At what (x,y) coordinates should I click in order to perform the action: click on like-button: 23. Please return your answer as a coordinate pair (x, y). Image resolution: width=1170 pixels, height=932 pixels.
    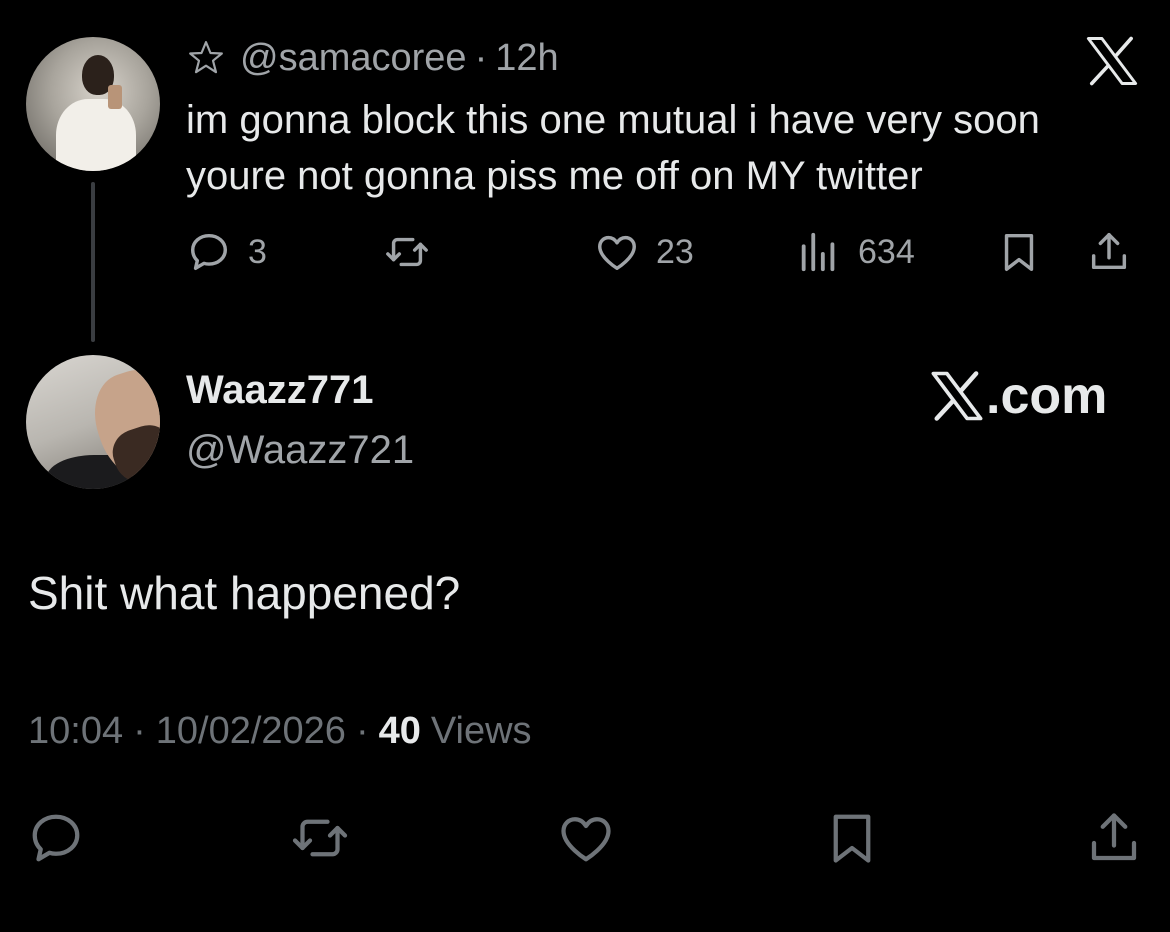
    Looking at the image, I should click on (644, 252).